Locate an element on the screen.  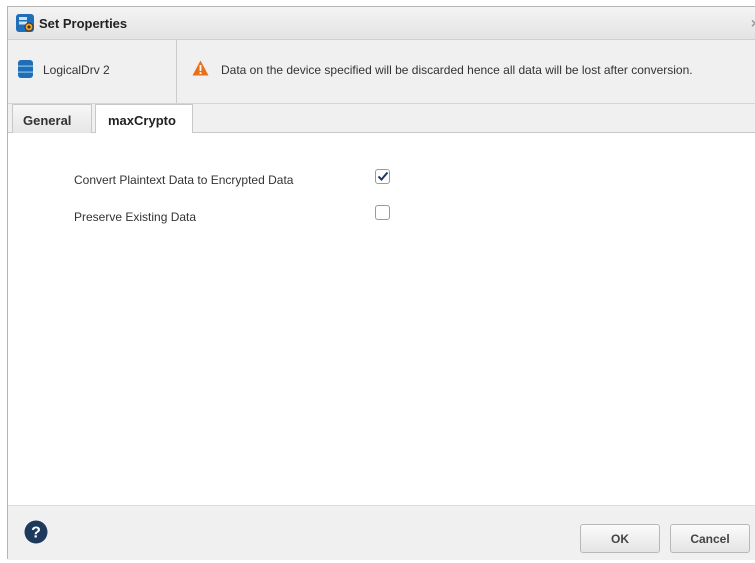
close-icon: × is located at coordinates (753, 23).